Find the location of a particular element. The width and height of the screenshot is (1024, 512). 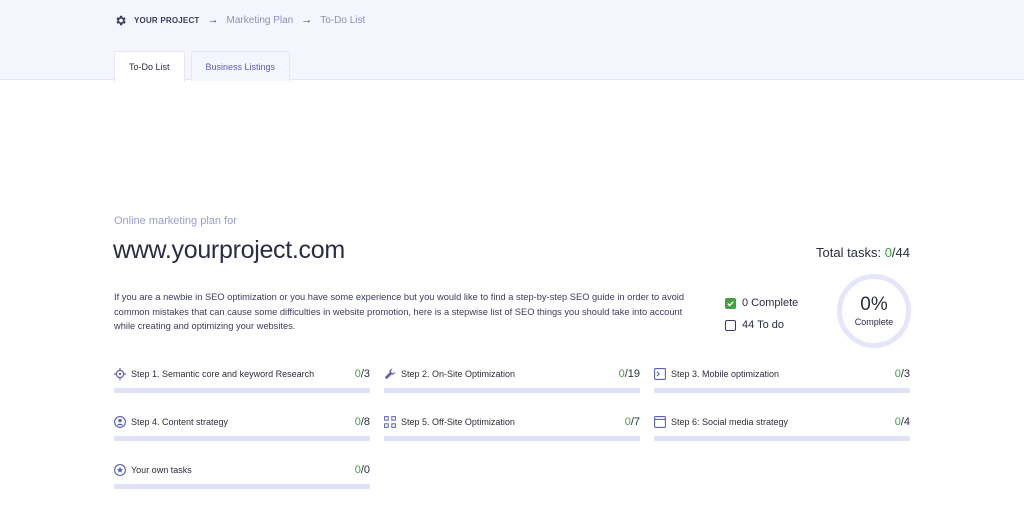

star-circle-icon is located at coordinates (120, 470).